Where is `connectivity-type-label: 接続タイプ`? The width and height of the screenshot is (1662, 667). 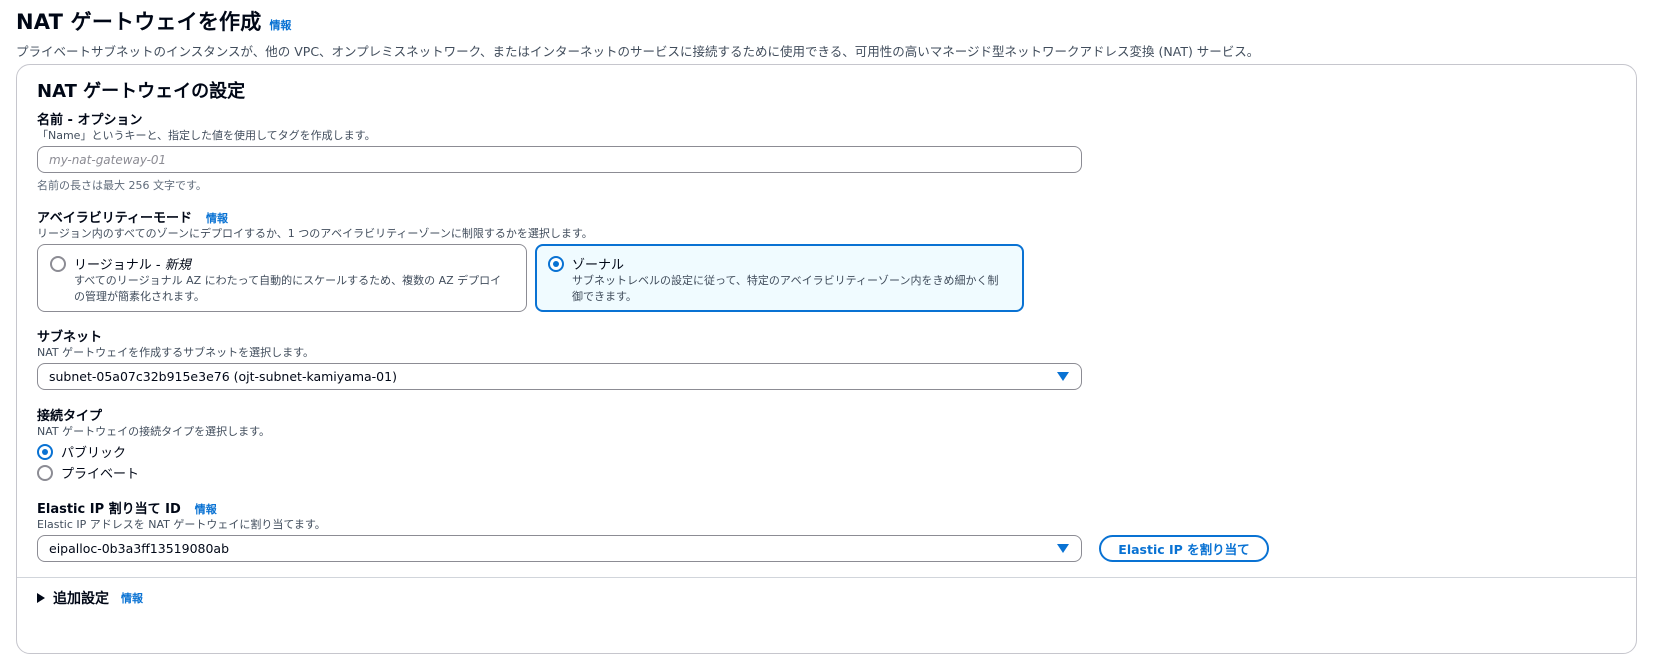
connectivity-type-label: 接続タイプ is located at coordinates (69, 414).